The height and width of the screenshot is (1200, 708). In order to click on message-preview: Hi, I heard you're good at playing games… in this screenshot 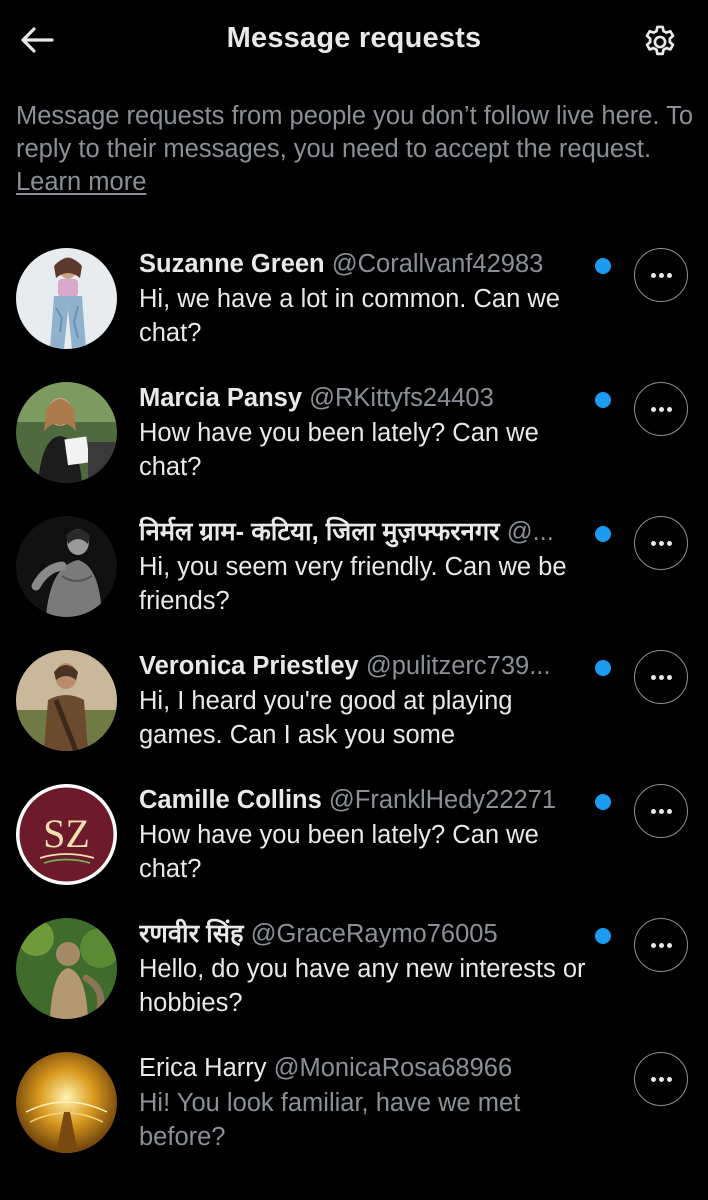, I will do `click(326, 718)`.